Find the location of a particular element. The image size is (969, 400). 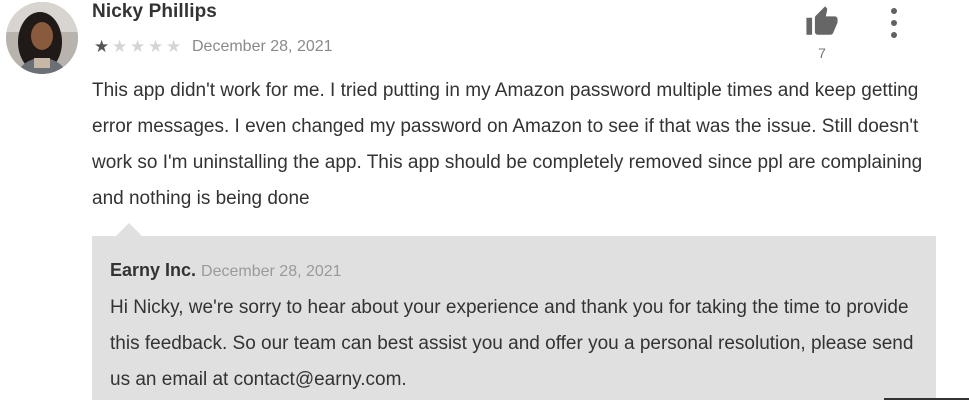

reply-author-name: Earny Inc. is located at coordinates (153, 270).